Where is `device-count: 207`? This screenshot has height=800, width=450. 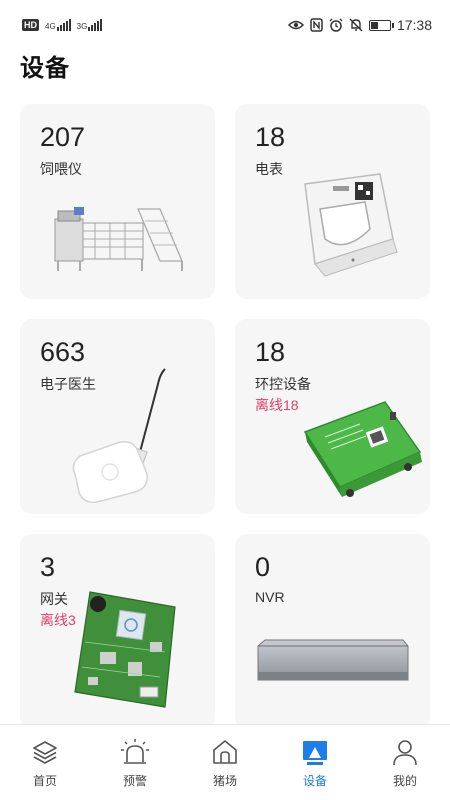 device-count: 207 is located at coordinates (63, 137).